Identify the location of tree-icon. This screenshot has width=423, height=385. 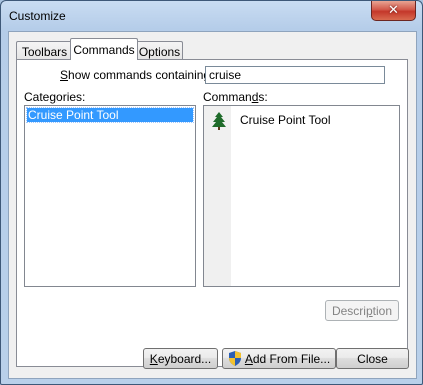
(219, 121).